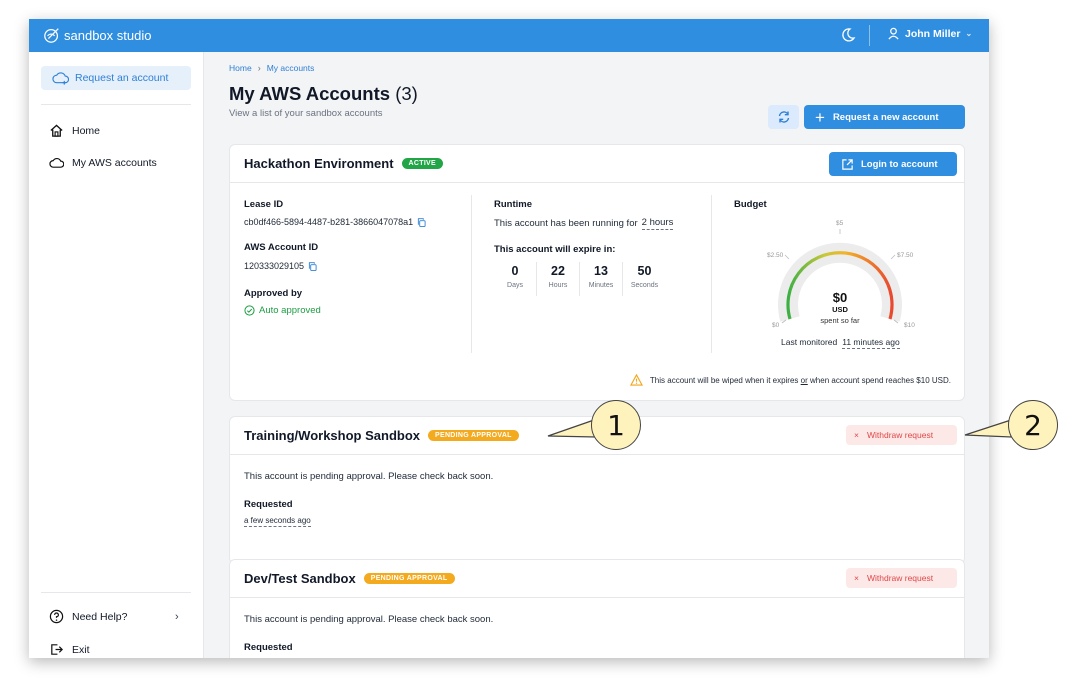  What do you see at coordinates (509, 35) in the screenshot?
I see `top-bar: sandbox studio John Miller ⌄` at bounding box center [509, 35].